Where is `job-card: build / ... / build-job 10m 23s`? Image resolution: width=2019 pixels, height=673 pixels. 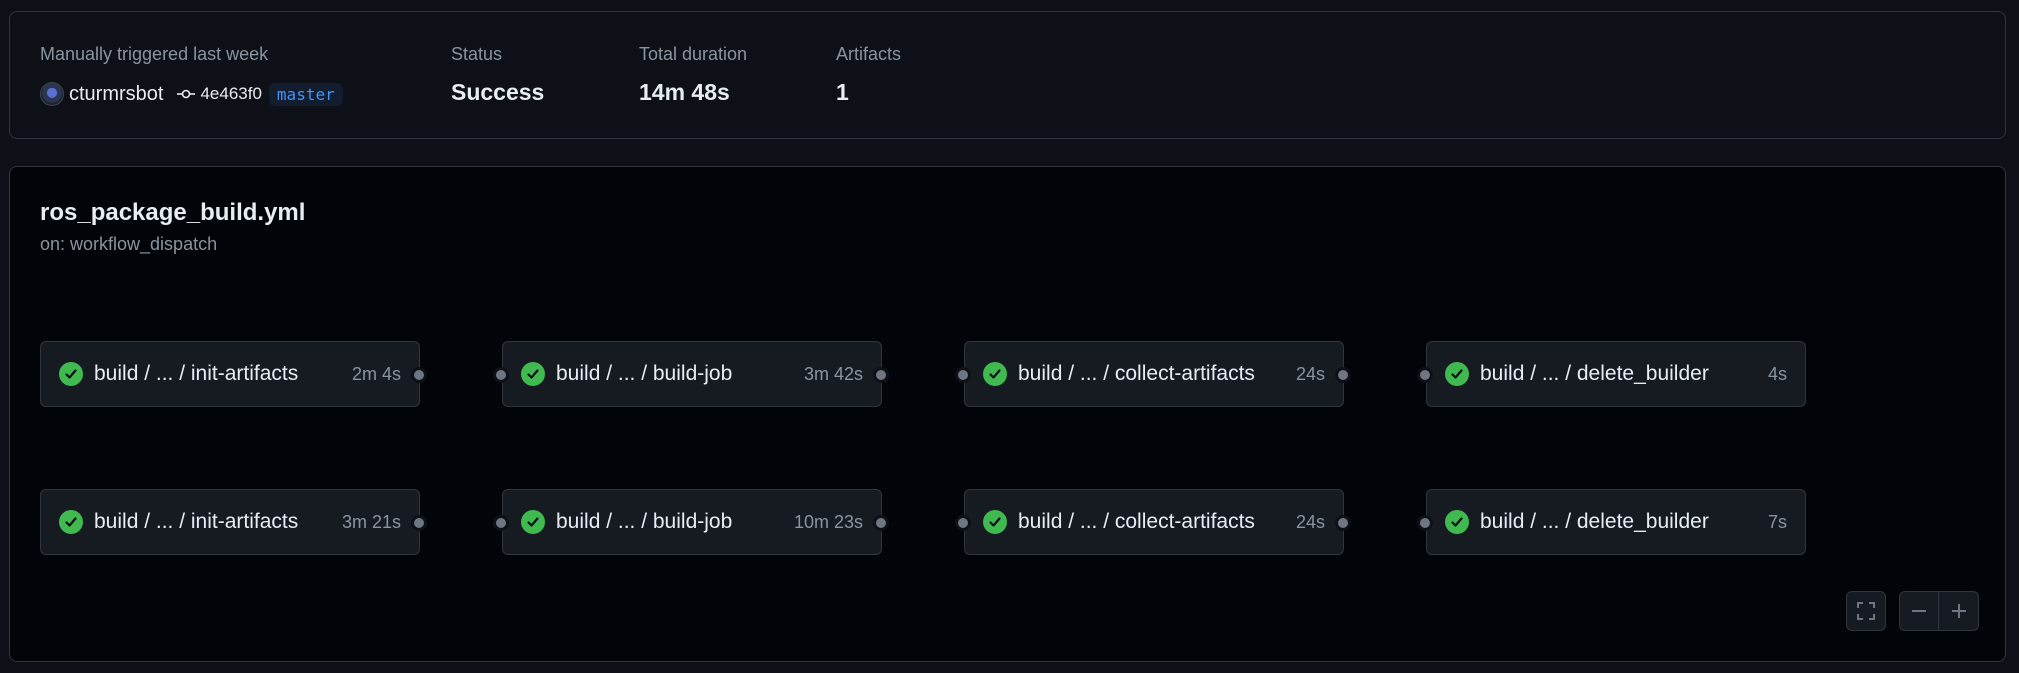 job-card: build / ... / build-job 10m 23s is located at coordinates (692, 522).